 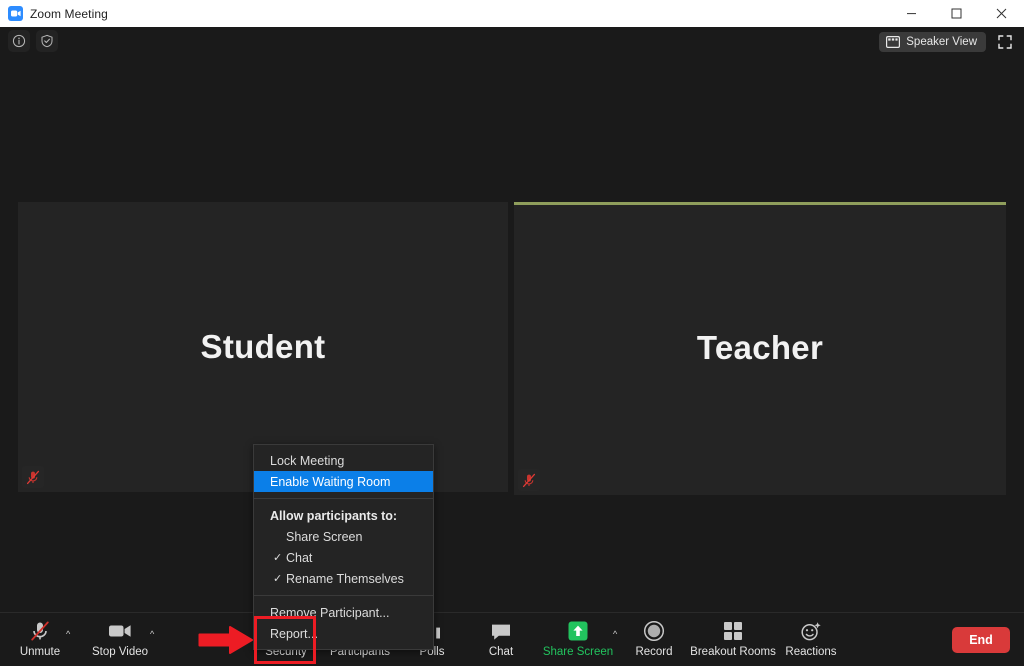 I want to click on close-icon, so click(x=1001, y=13).